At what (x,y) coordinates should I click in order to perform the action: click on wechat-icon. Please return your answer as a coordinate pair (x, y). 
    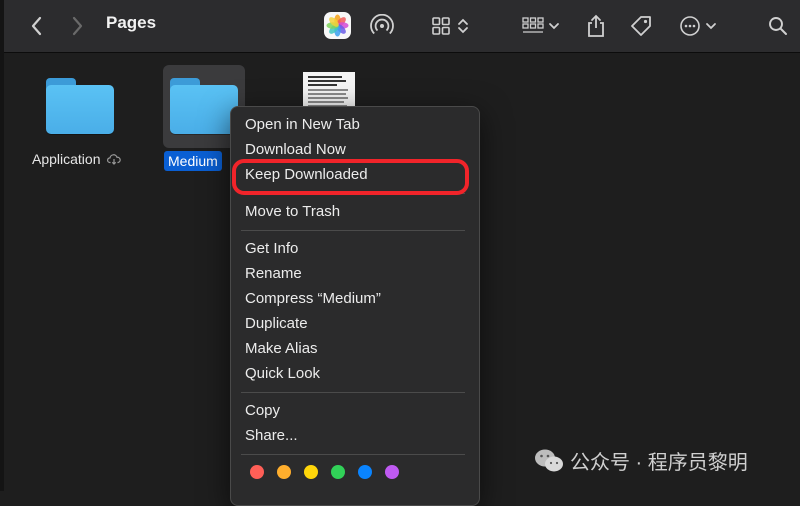
    Looking at the image, I should click on (549, 460).